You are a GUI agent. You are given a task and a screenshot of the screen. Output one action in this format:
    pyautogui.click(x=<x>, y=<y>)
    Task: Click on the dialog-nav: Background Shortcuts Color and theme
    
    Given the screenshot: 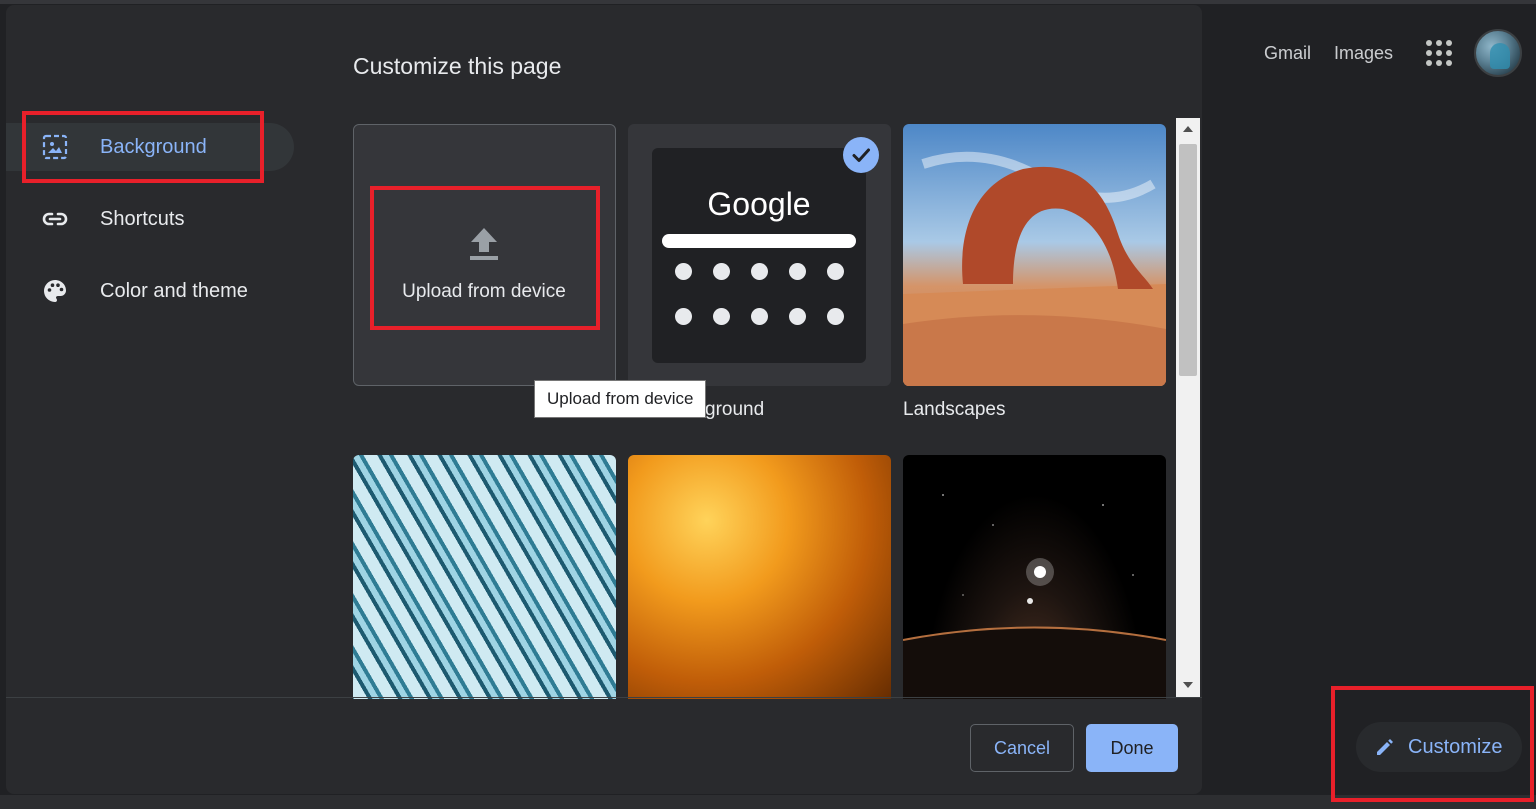 What is the action you would take?
    pyautogui.click(x=150, y=231)
    